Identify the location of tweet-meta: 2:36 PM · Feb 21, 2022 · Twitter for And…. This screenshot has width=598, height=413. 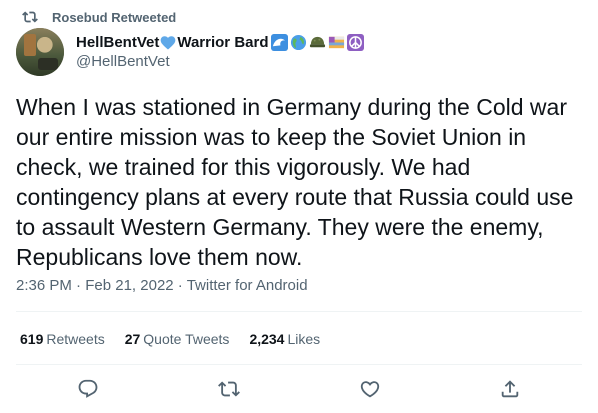
(162, 285).